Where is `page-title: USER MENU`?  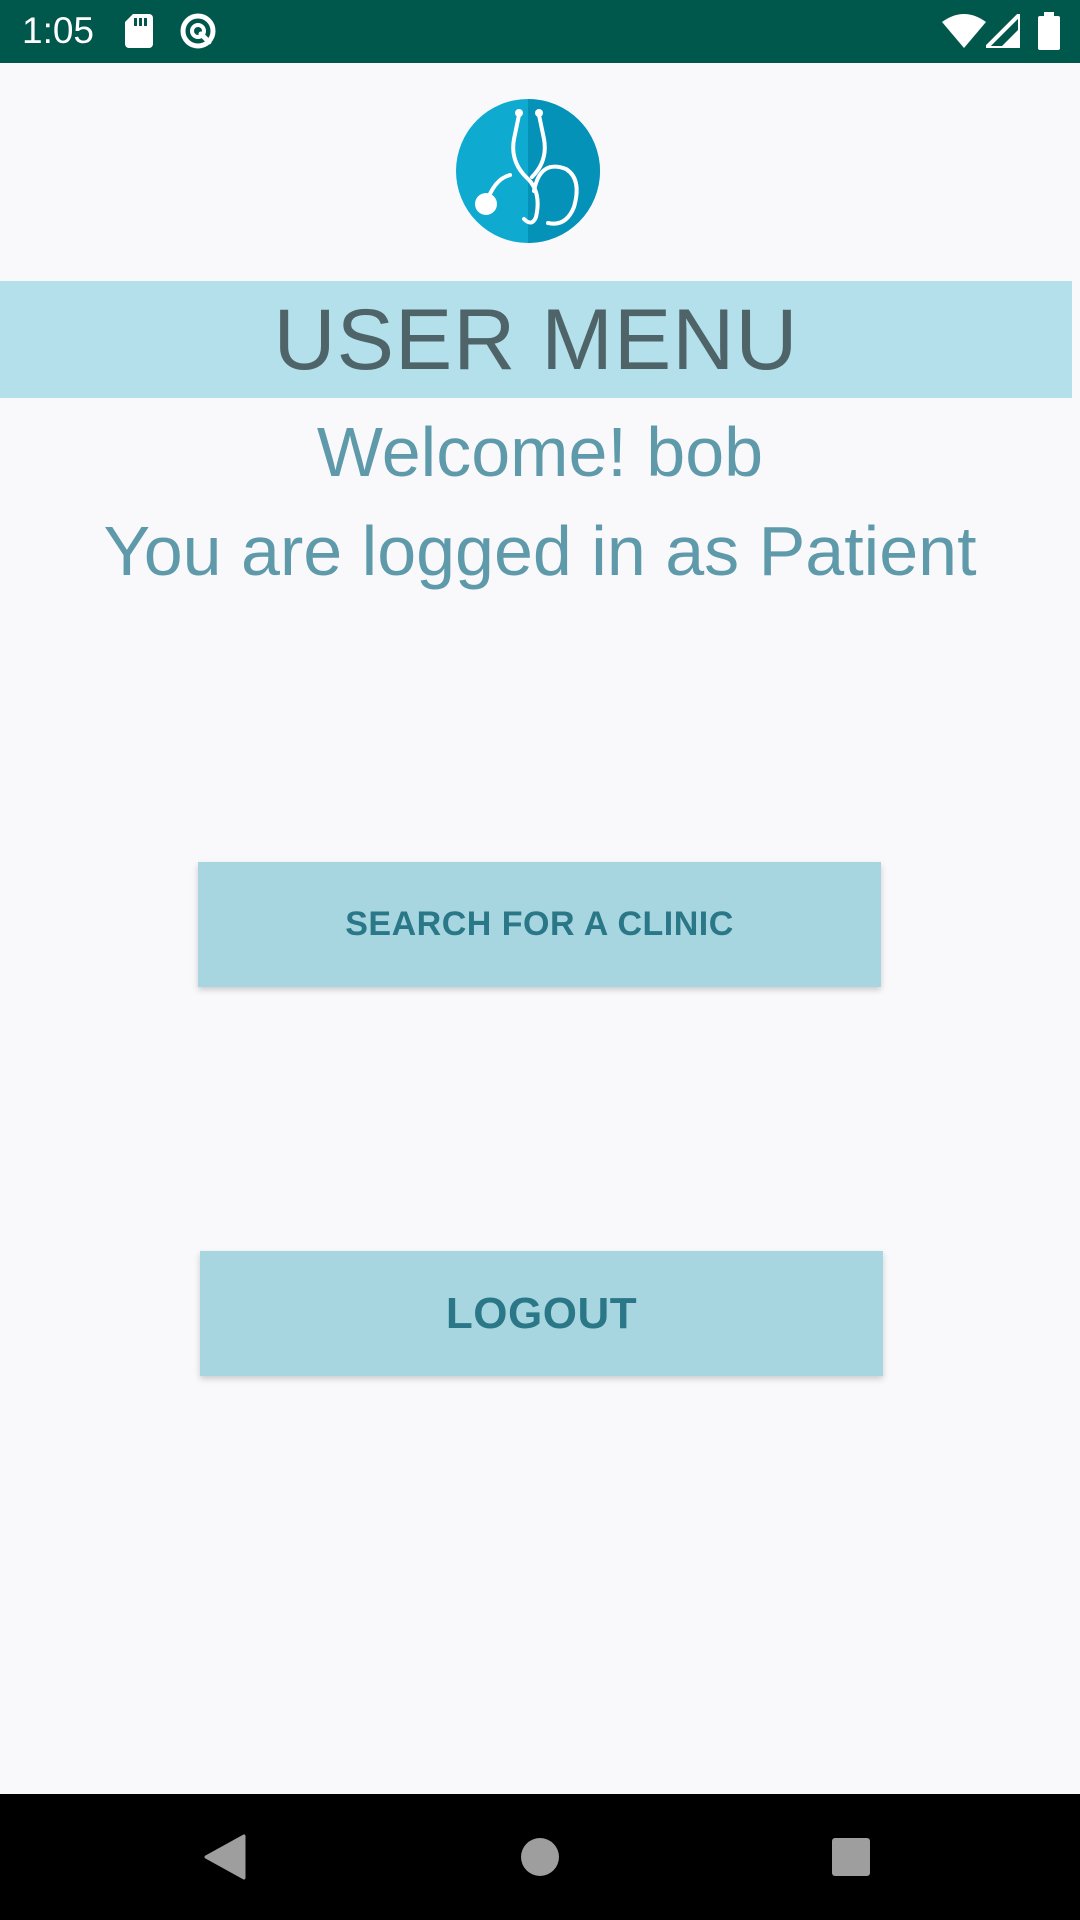
page-title: USER MENU is located at coordinates (536, 339).